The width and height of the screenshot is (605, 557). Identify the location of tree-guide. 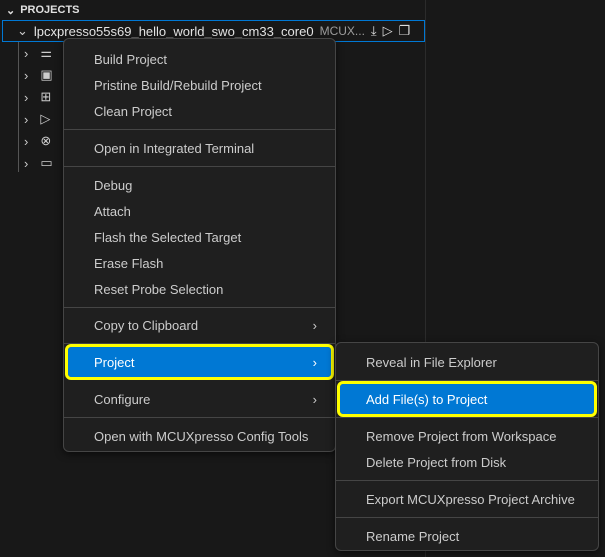
(18, 107).